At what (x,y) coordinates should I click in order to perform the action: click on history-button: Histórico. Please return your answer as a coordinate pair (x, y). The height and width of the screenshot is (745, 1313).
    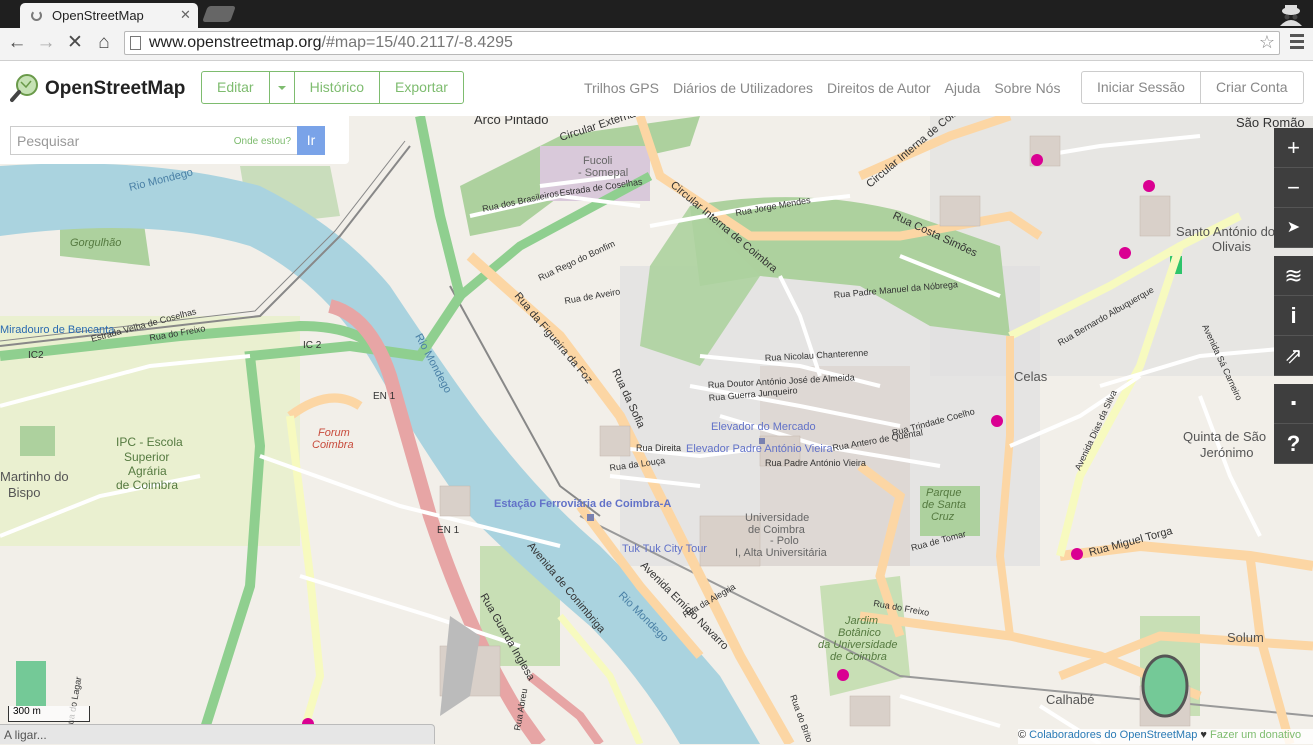
    Looking at the image, I should click on (338, 87).